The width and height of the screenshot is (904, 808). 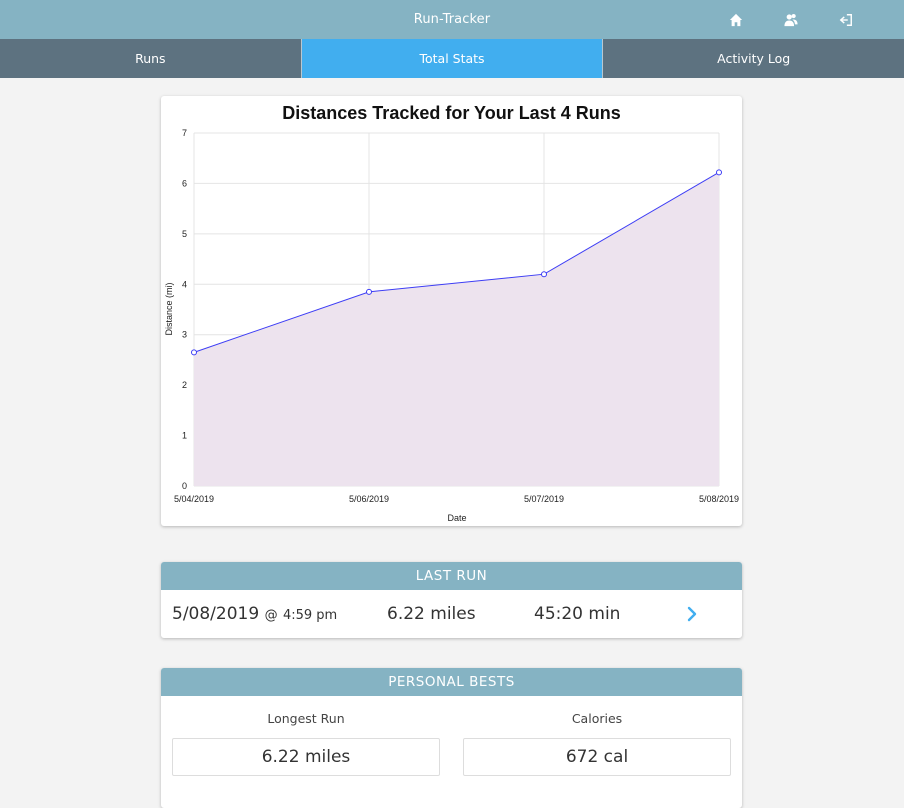 I want to click on longest-run-col: Longest Run 6.22 miles, so click(x=306, y=743).